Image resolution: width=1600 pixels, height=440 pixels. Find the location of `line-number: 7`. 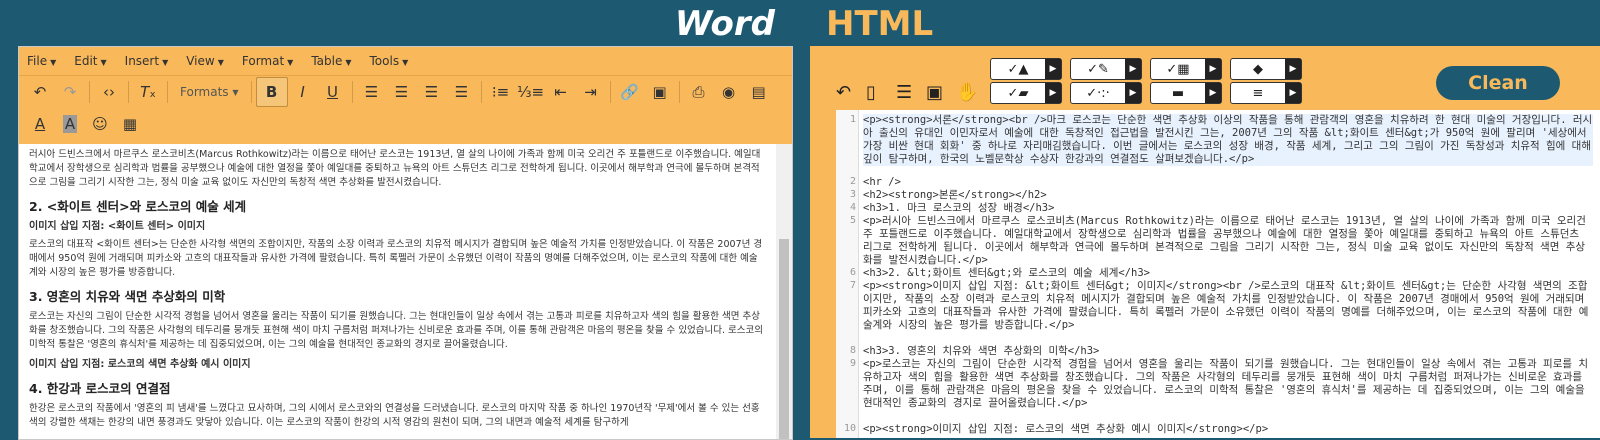

line-number: 7 is located at coordinates (852, 285).